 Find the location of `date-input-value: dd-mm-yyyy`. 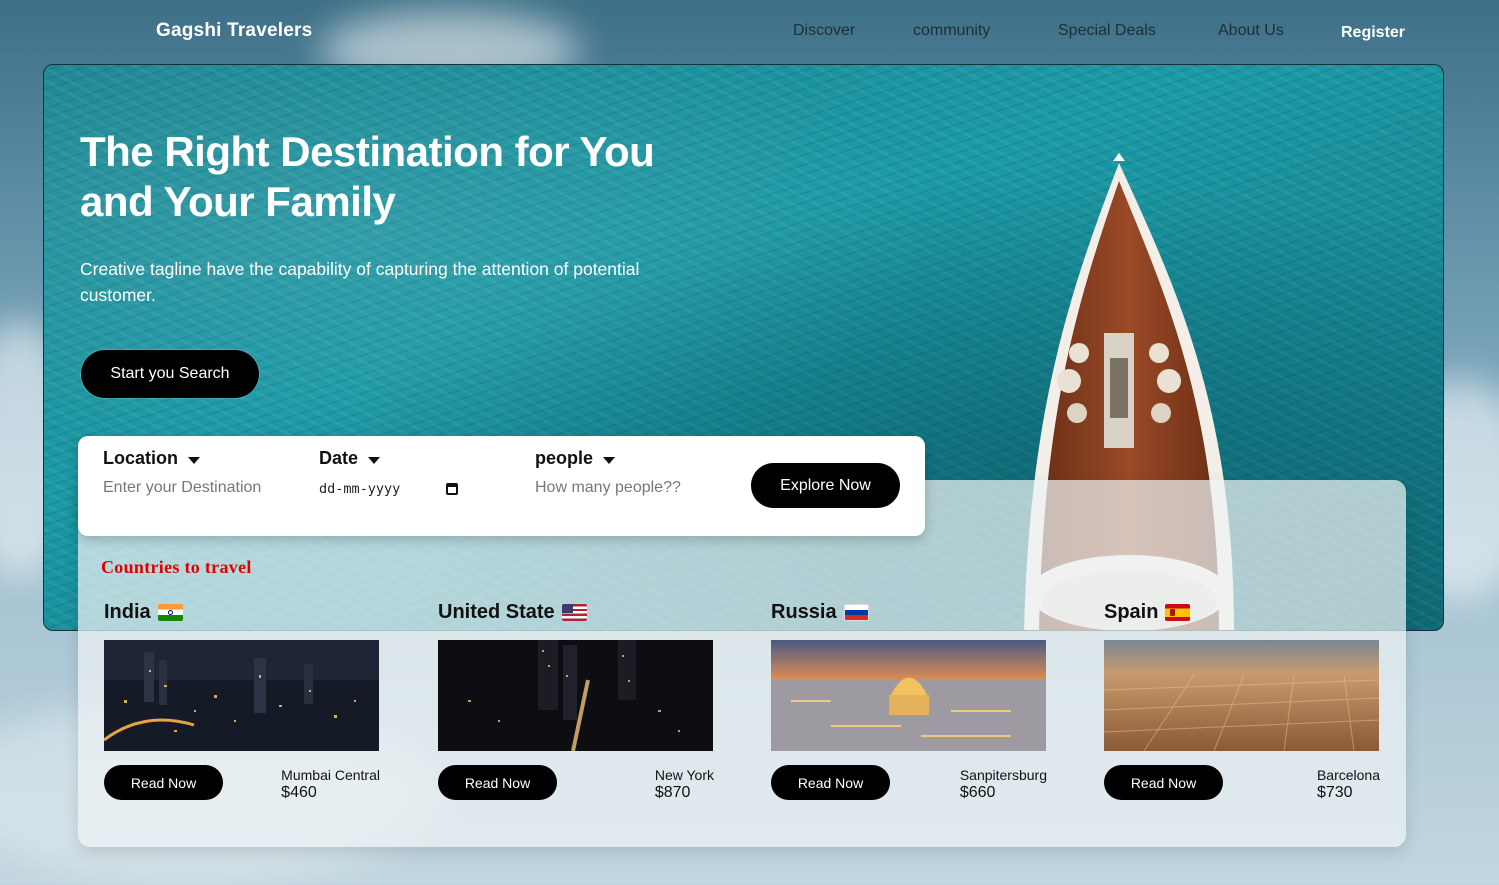

date-input-value: dd-mm-yyyy is located at coordinates (360, 489).